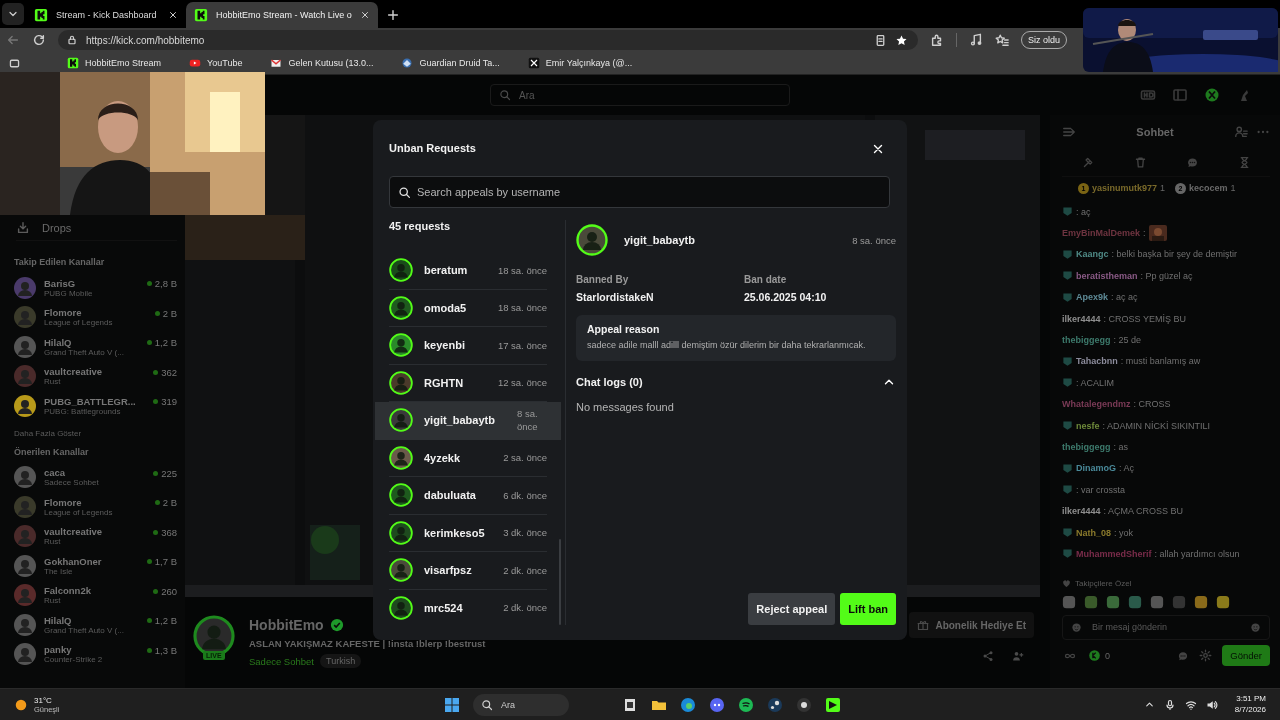 The image size is (1280, 720). Describe the element at coordinates (169, 401) in the screenshot. I see `viewer-count: 319` at that location.